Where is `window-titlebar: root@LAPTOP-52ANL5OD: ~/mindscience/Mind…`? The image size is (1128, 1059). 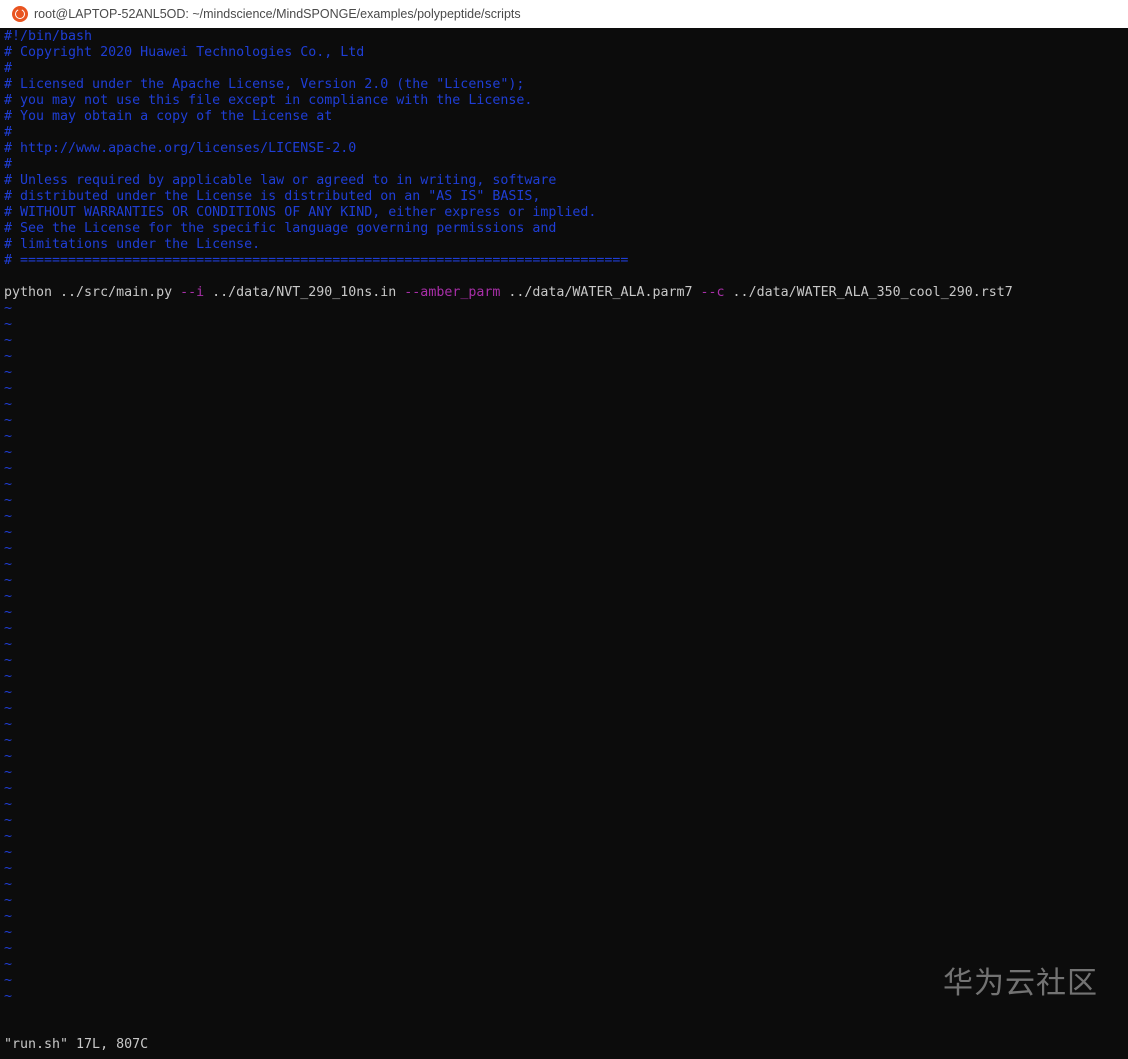
window-titlebar: root@LAPTOP-52ANL5OD: ~/mindscience/Mind… is located at coordinates (564, 14).